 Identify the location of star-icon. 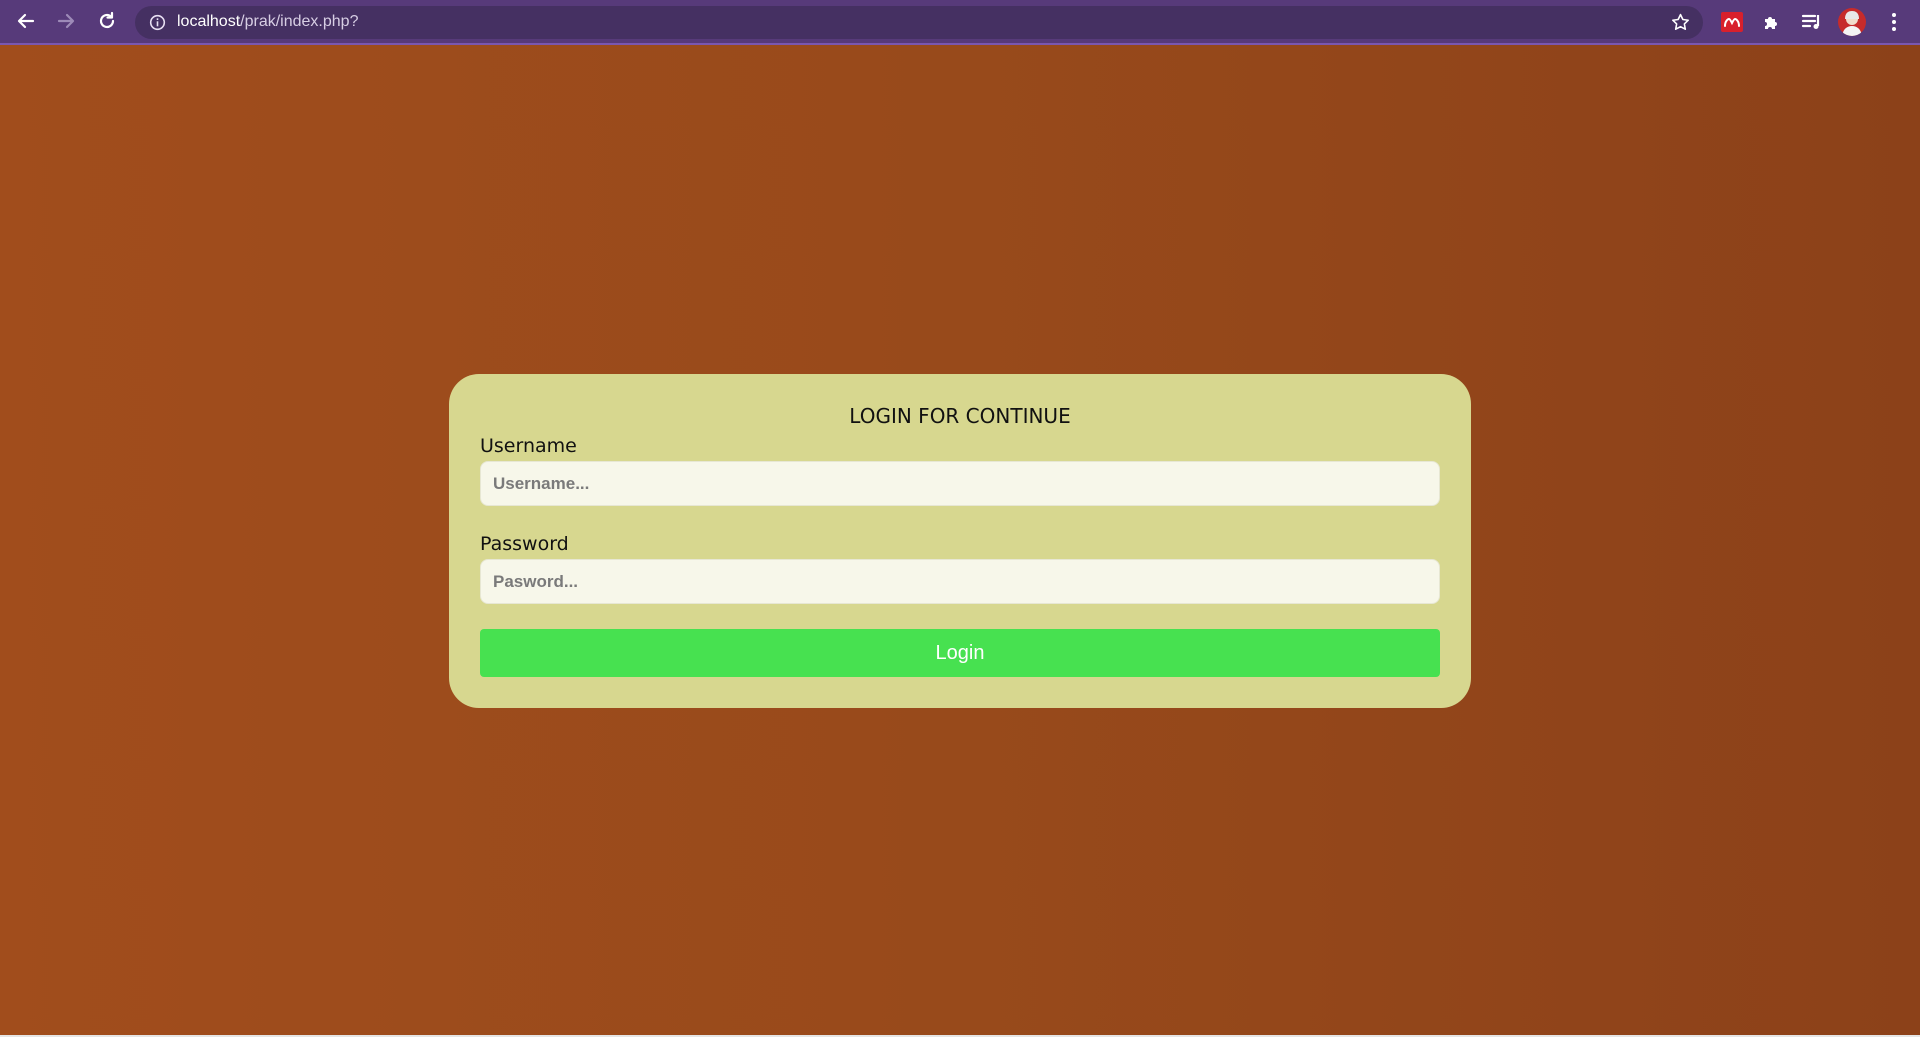
(1680, 22).